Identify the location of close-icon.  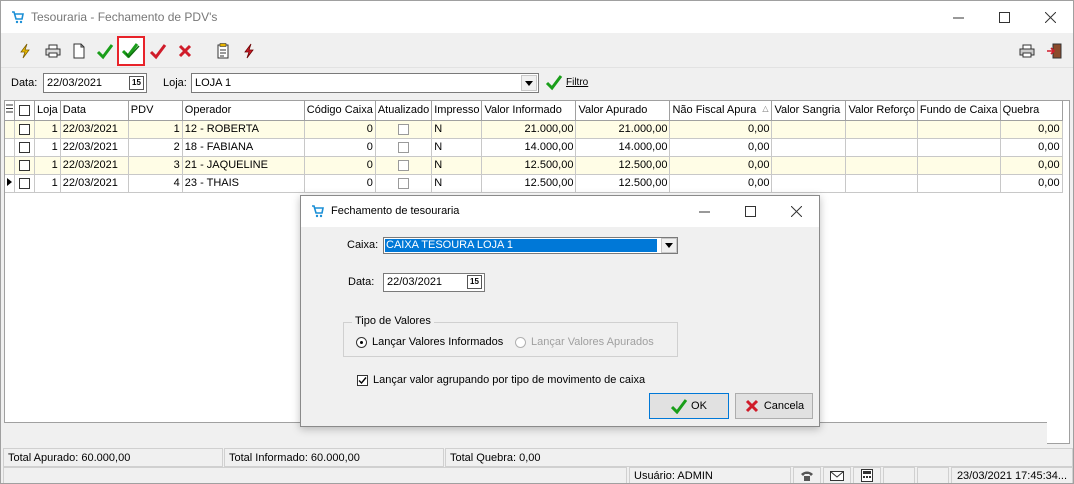
(1050, 17).